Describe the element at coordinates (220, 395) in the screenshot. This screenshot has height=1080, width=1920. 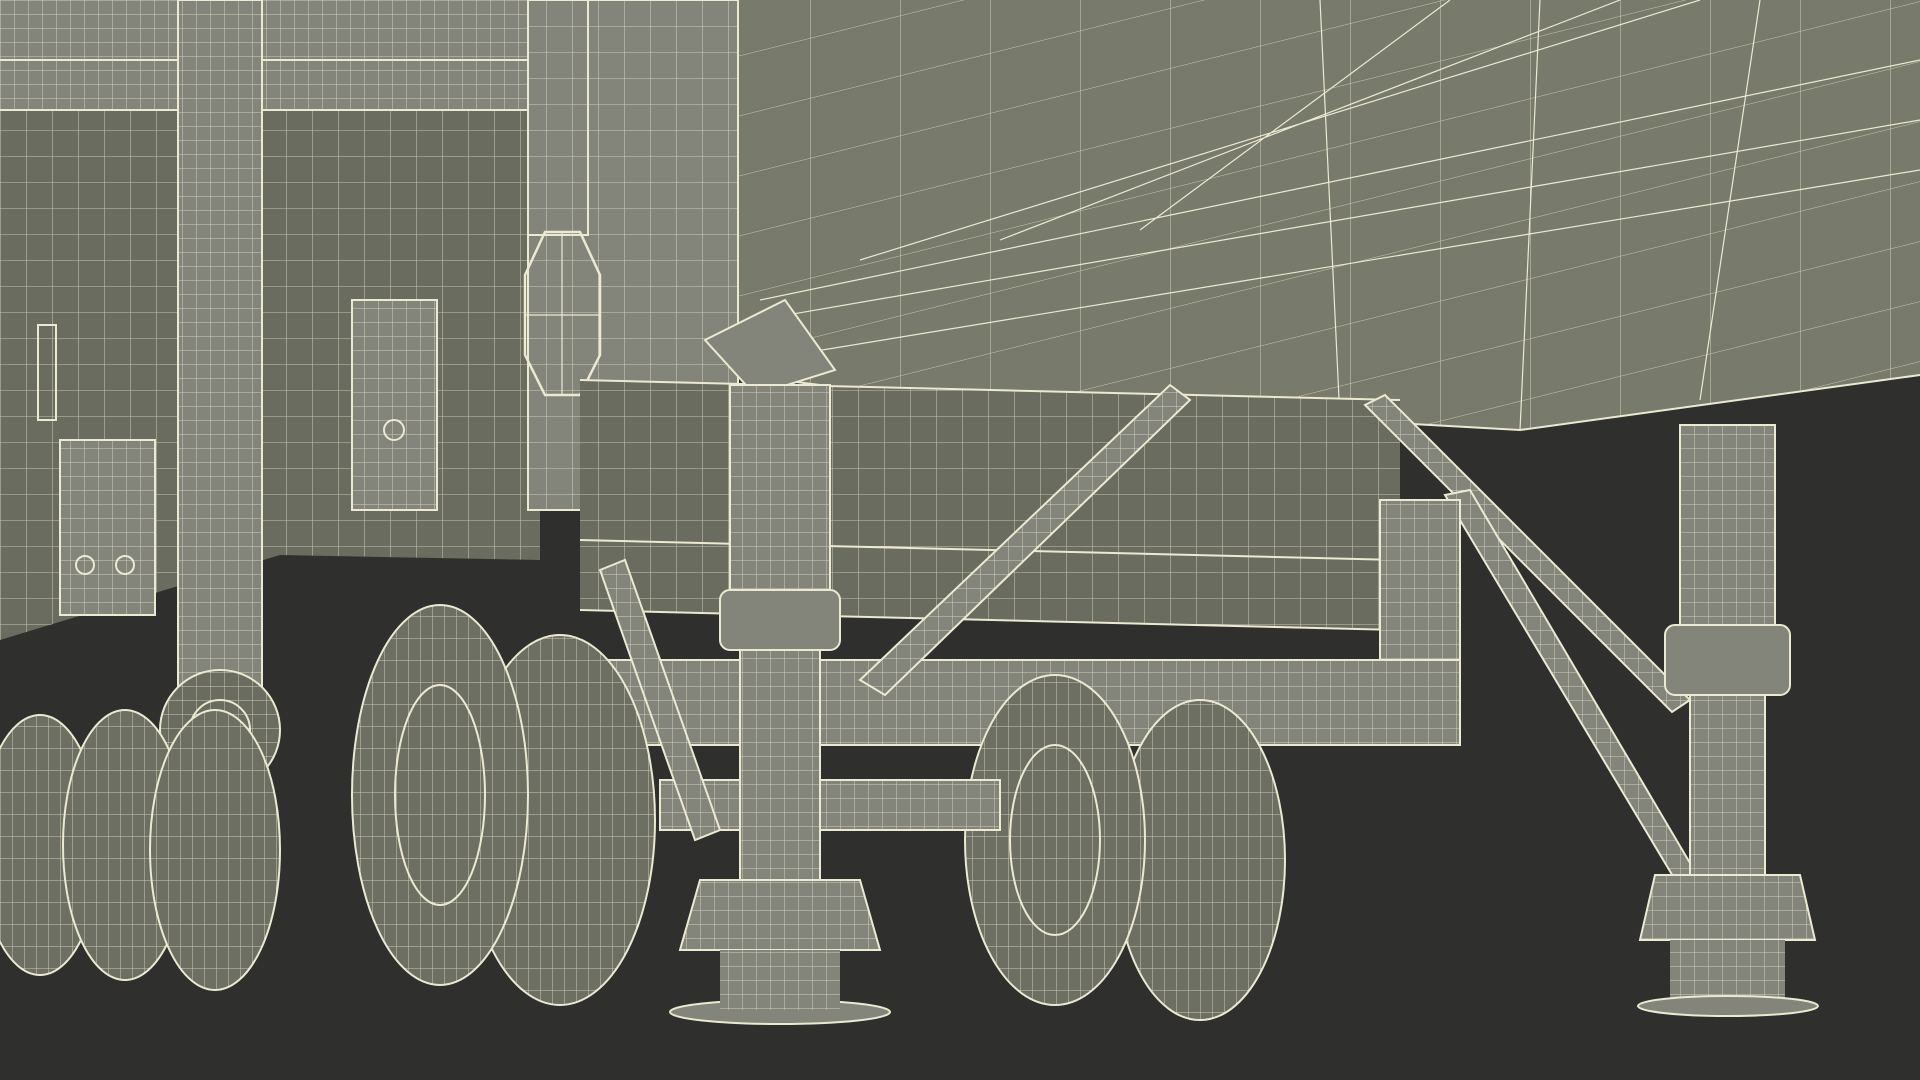
I see `hydraulic-cylinder` at that location.